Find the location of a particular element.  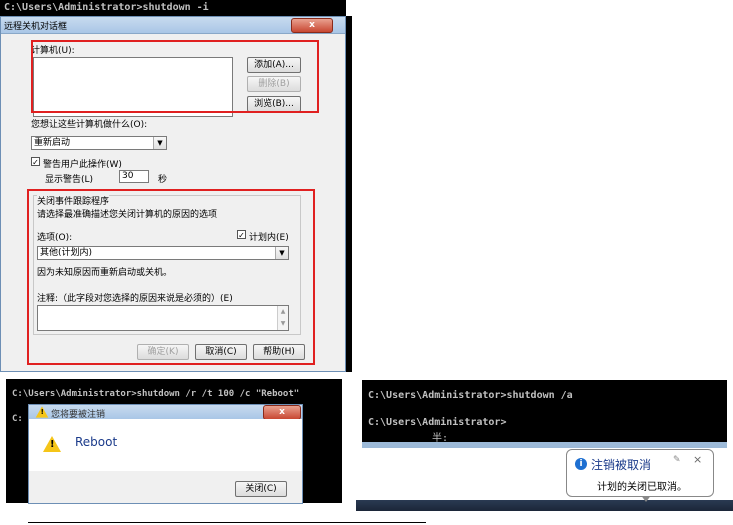

seconds-label: 秒 is located at coordinates (163, 180).